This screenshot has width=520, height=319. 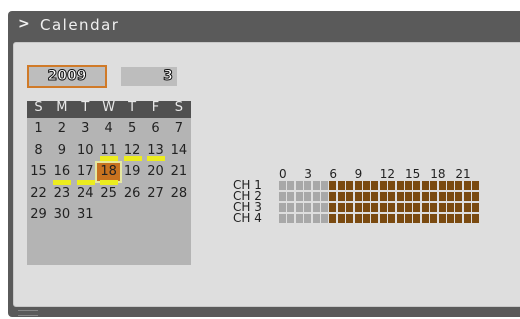 What do you see at coordinates (61, 129) in the screenshot?
I see `calendar-day: 2` at bounding box center [61, 129].